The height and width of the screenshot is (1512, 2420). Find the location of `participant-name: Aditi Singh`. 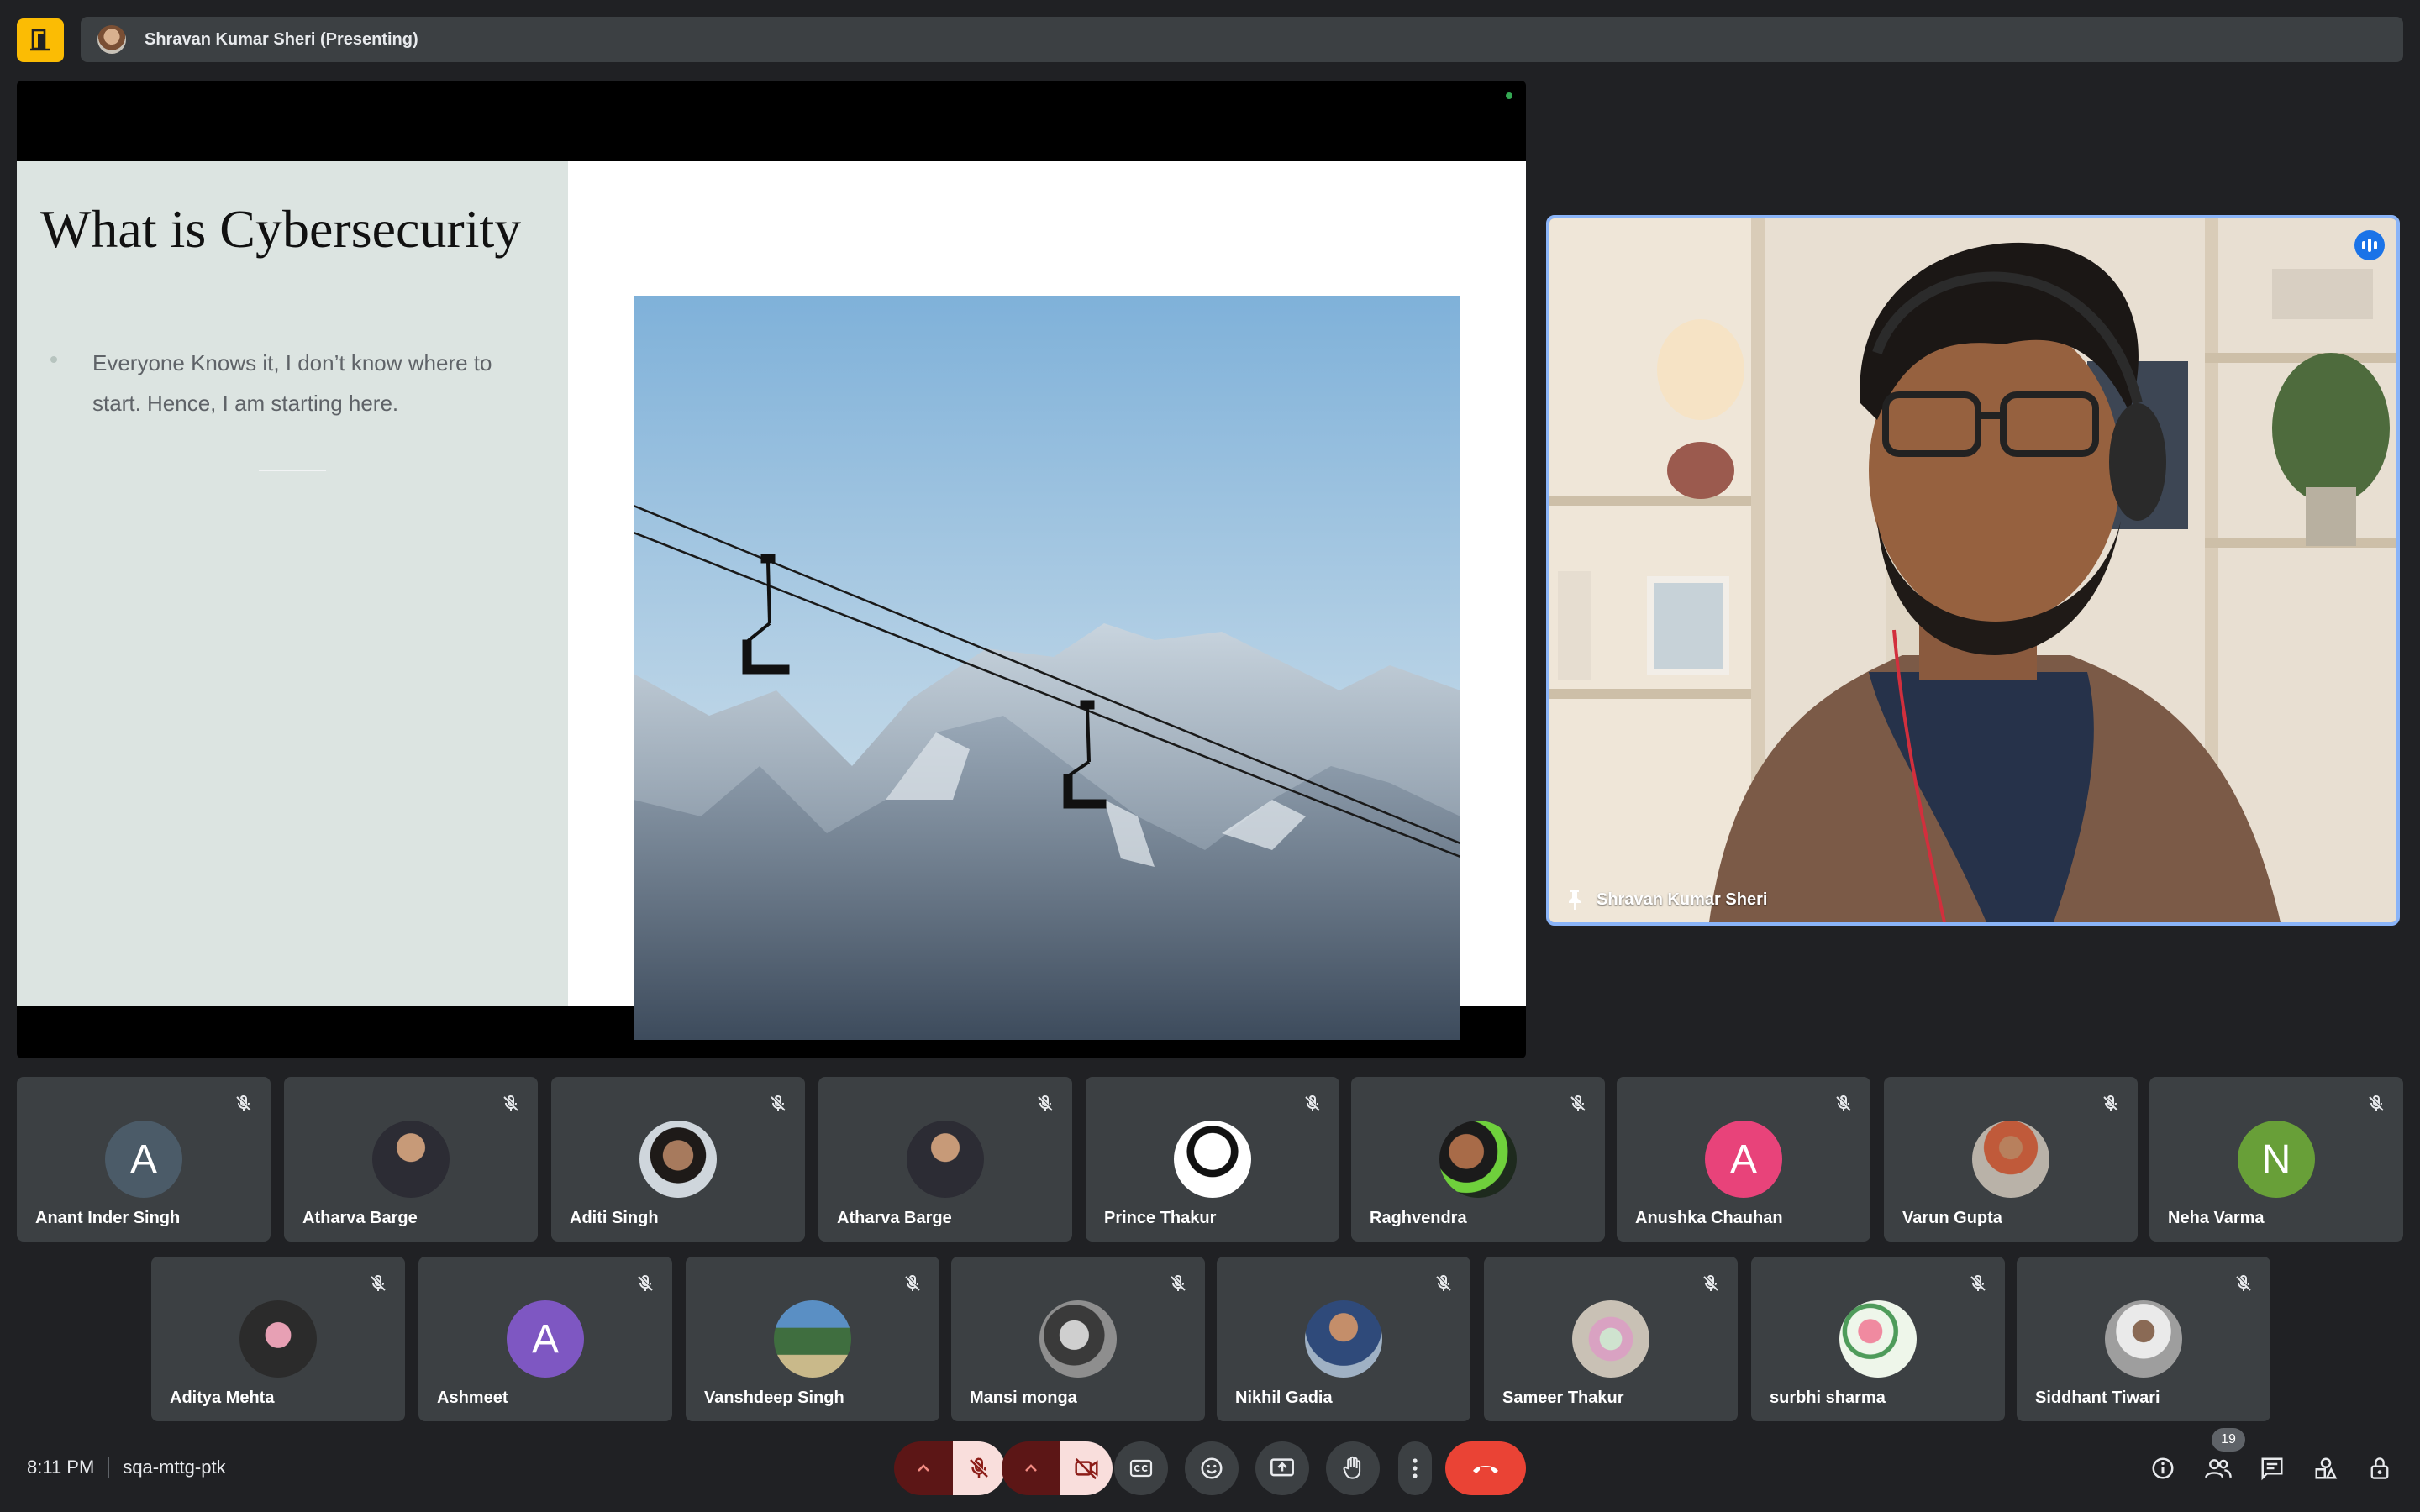

participant-name: Aditi Singh is located at coordinates (614, 1218).